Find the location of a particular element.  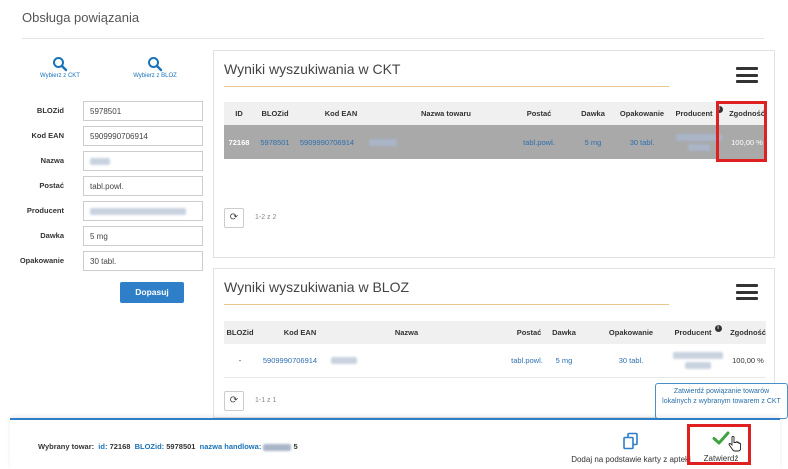

ckt-menu-icon is located at coordinates (747, 75).